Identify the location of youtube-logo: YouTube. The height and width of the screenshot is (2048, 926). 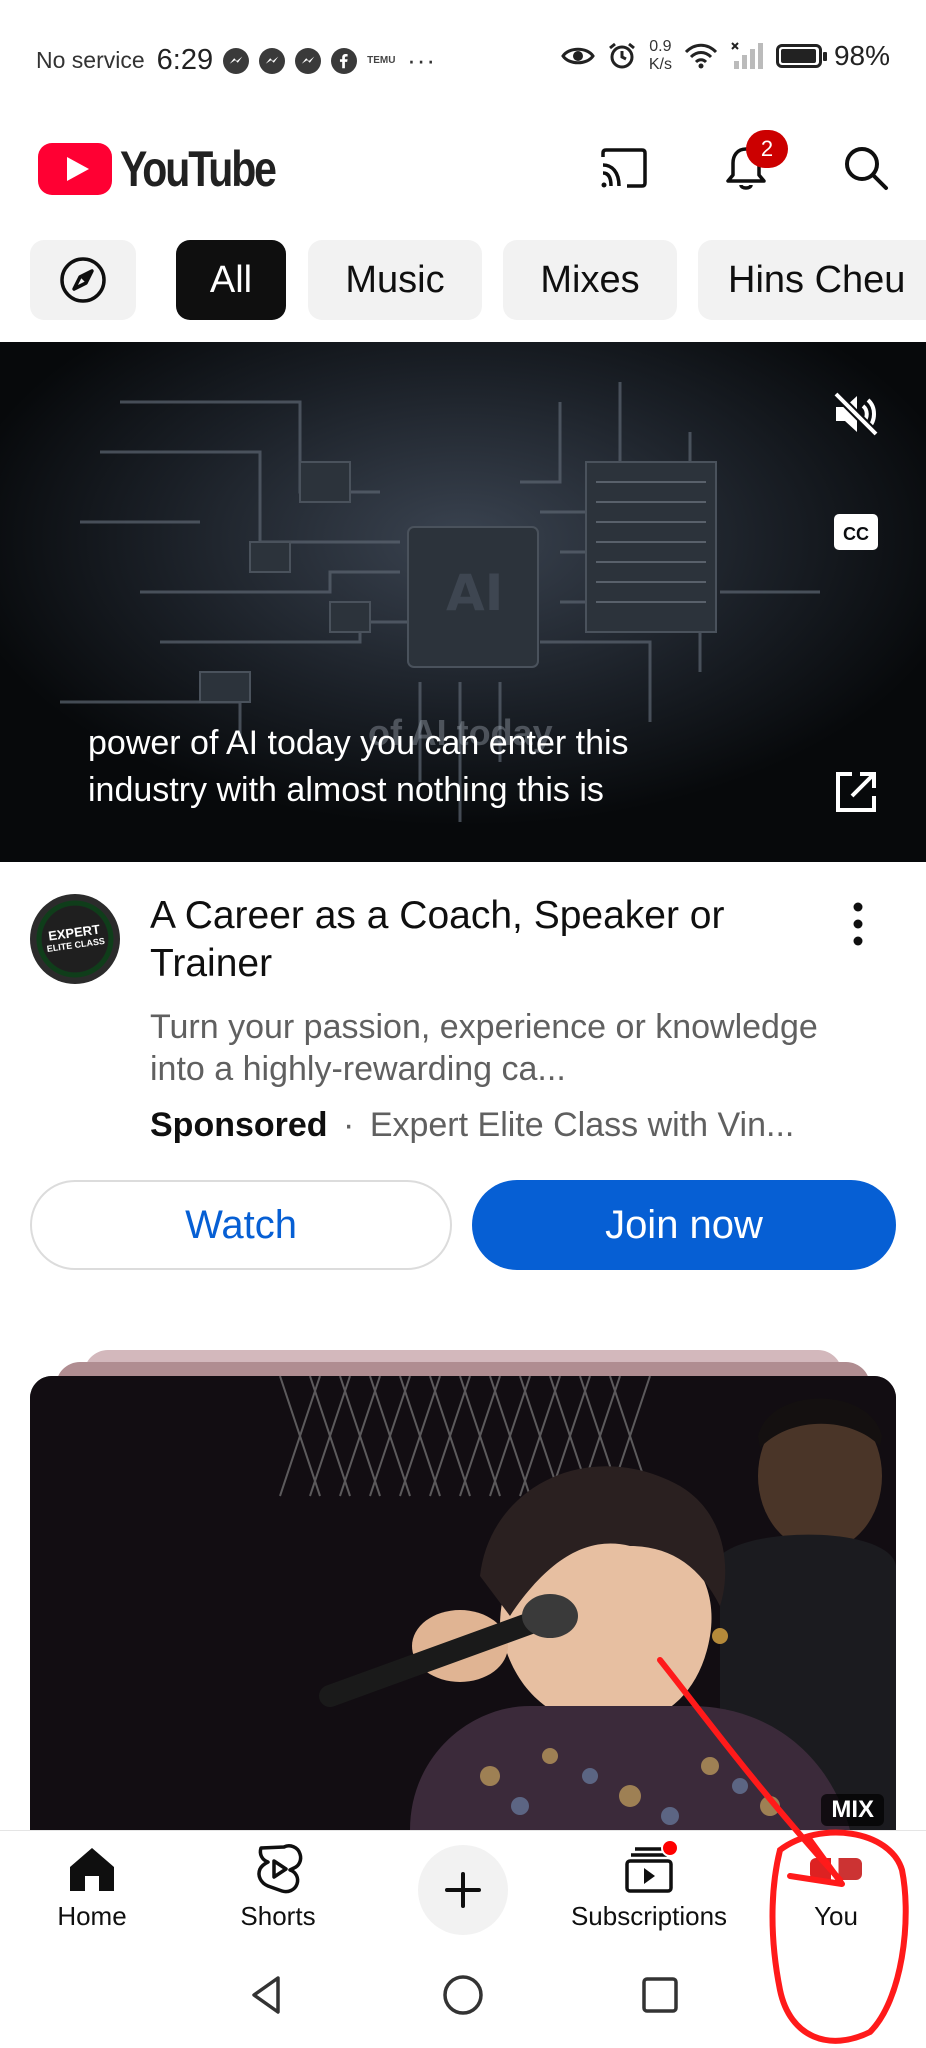
(173, 169).